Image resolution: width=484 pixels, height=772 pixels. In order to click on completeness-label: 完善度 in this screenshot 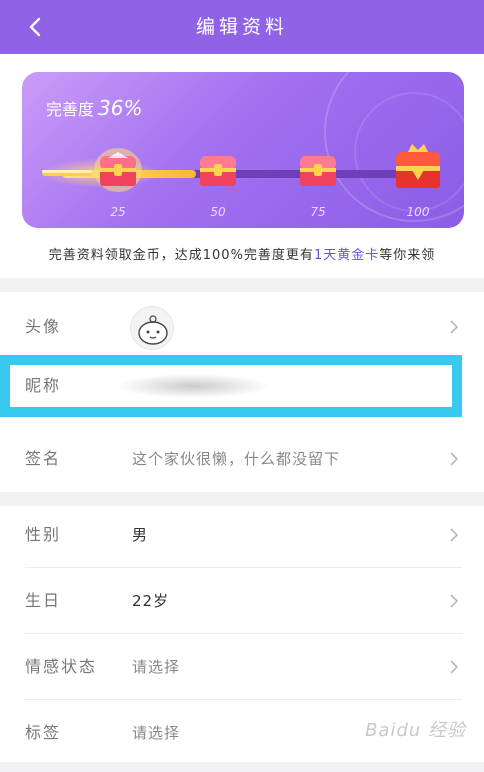, I will do `click(70, 109)`.